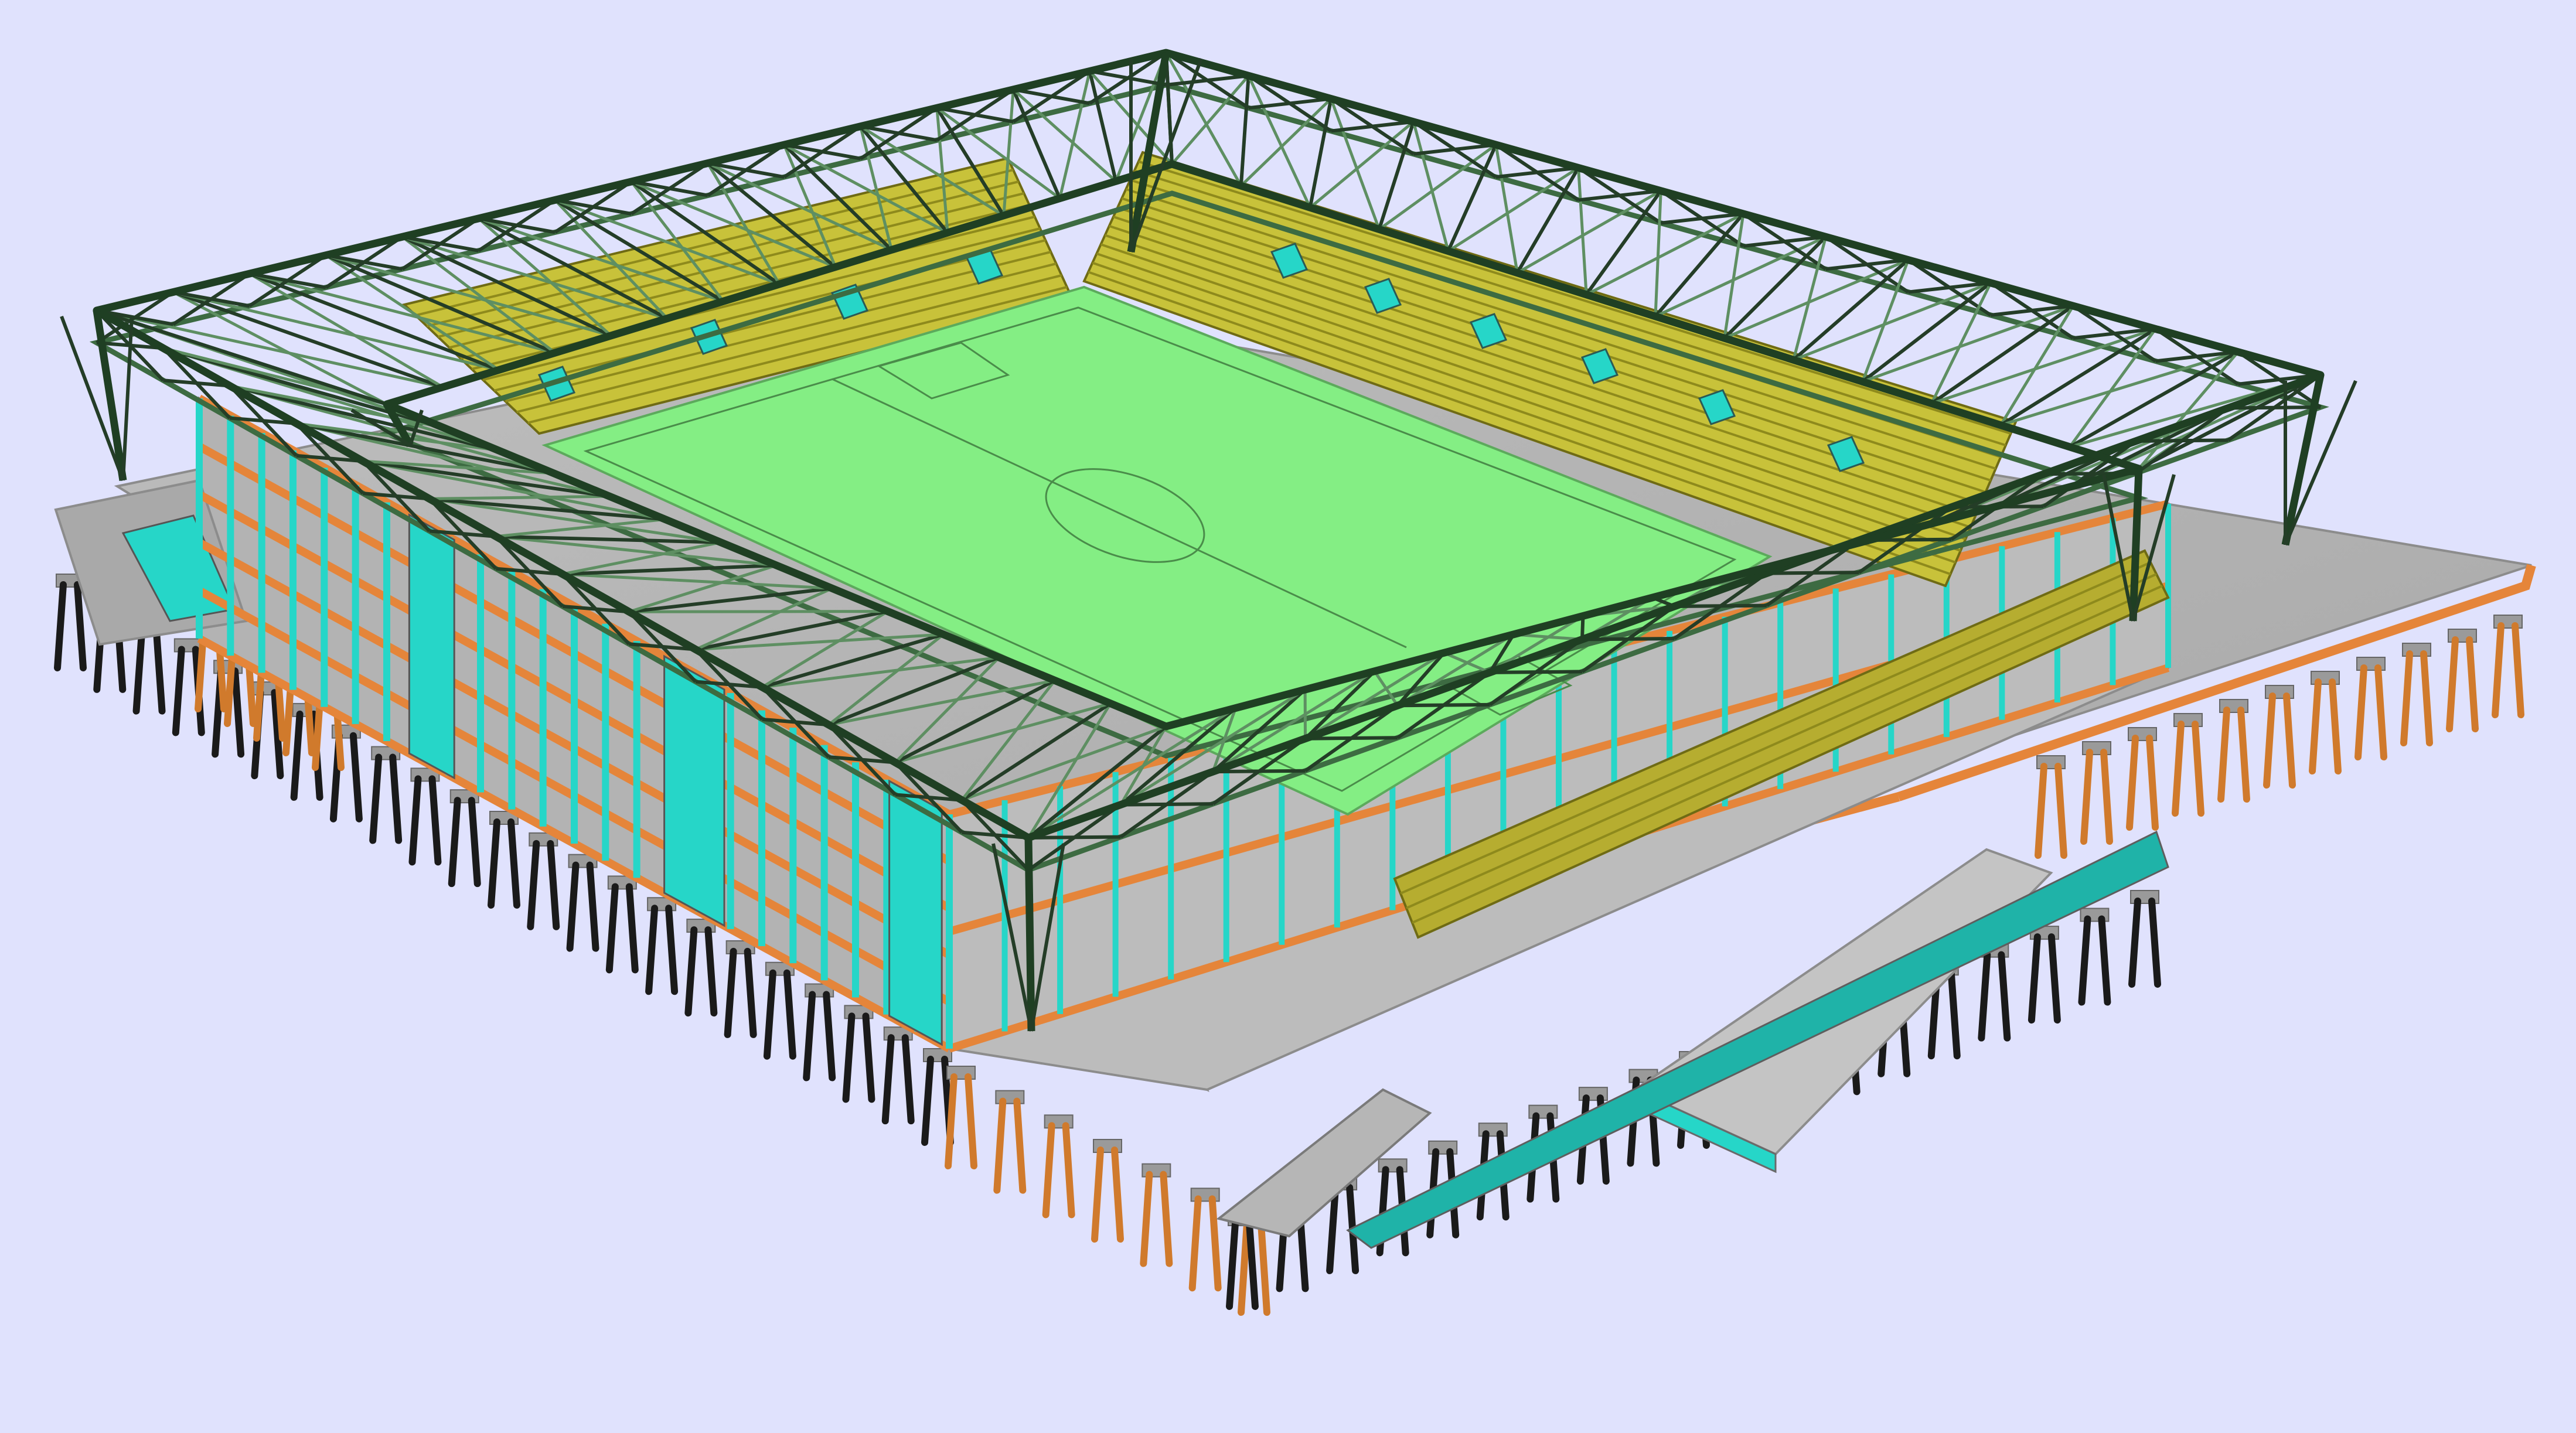  What do you see at coordinates (1029, 934) in the screenshot?
I see `truss-support-leg` at bounding box center [1029, 934].